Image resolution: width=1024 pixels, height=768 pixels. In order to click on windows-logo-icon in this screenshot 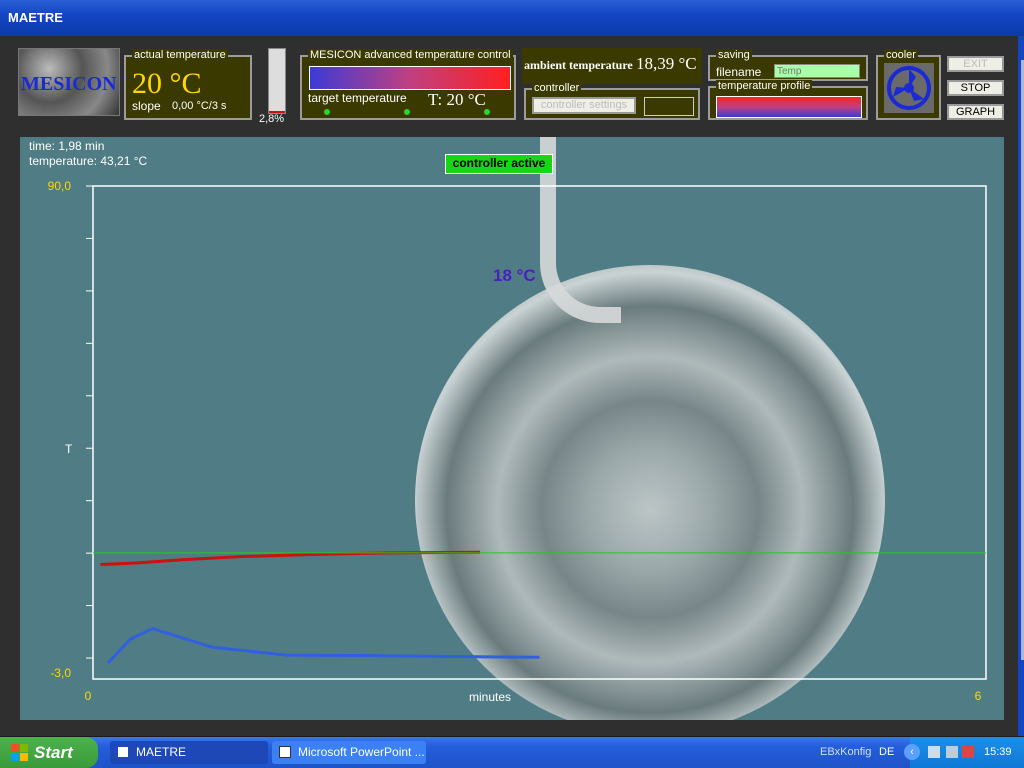, I will do `click(19, 752)`.